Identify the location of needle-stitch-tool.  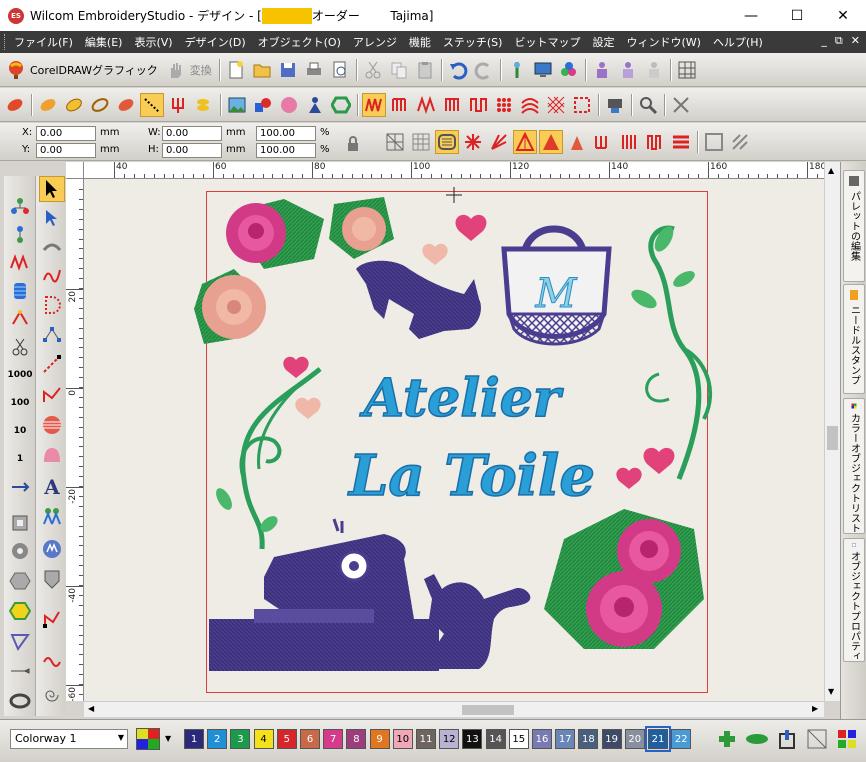
(20, 319).